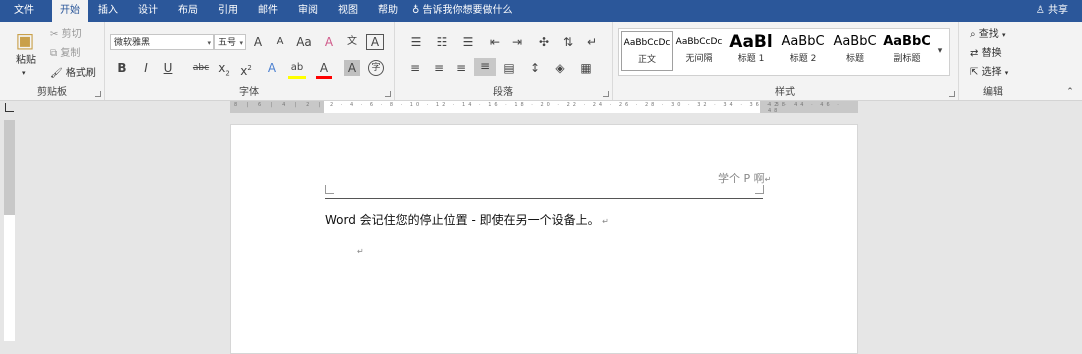 Image resolution: width=1082 pixels, height=354 pixels. What do you see at coordinates (280, 42) in the screenshot?
I see `shrink-font-icon: A` at bounding box center [280, 42].